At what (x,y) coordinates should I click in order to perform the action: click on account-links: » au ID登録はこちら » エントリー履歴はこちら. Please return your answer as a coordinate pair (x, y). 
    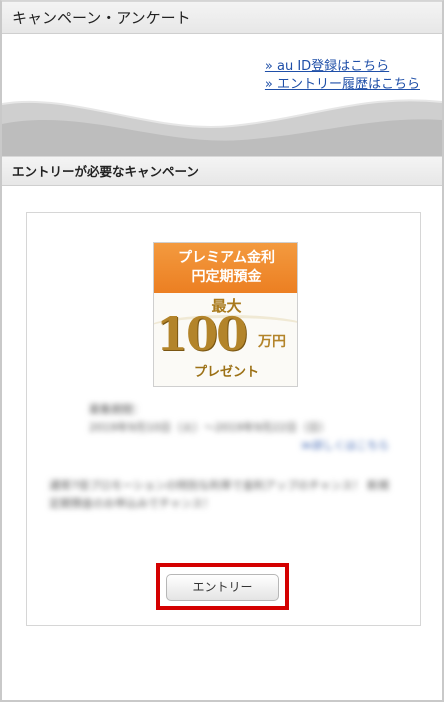
    Looking at the image, I should click on (342, 76).